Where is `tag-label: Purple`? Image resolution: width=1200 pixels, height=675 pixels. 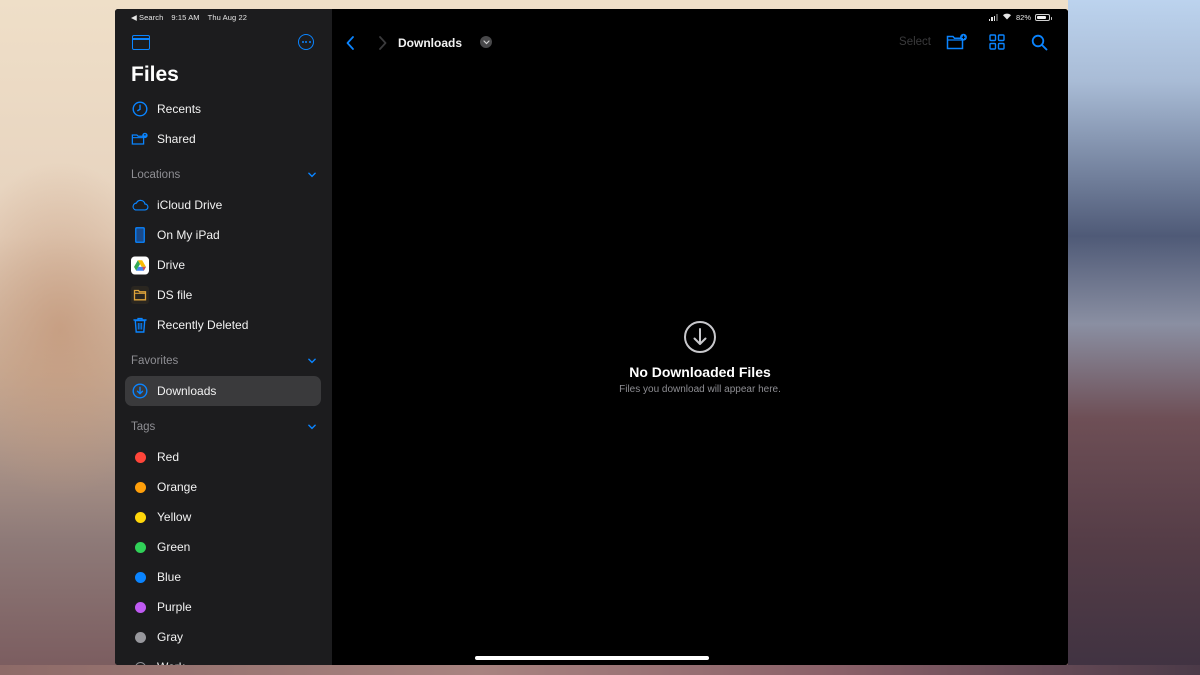 tag-label: Purple is located at coordinates (174, 607).